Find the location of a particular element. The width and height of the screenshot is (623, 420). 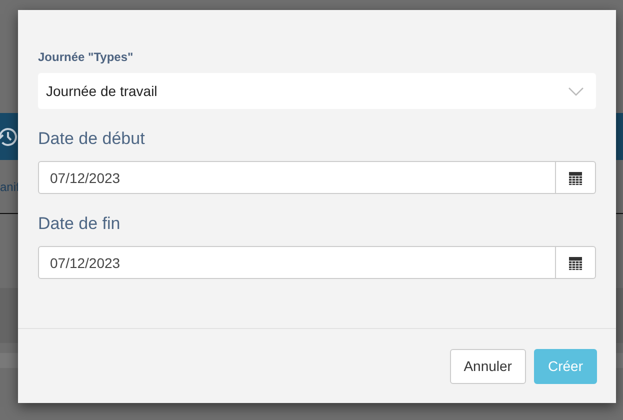

cancel-button: Annuler is located at coordinates (488, 366).